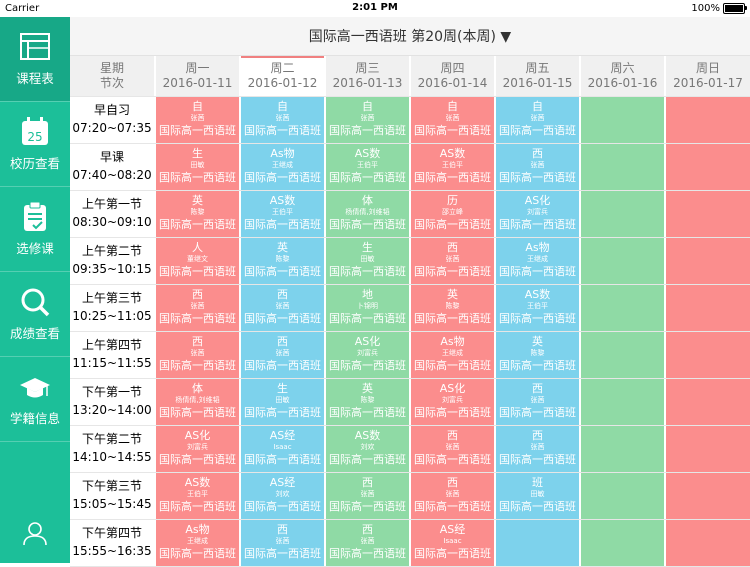 The height and width of the screenshot is (567, 750). Describe the element at coordinates (35, 47) in the screenshot. I see `timetable-icon` at that location.